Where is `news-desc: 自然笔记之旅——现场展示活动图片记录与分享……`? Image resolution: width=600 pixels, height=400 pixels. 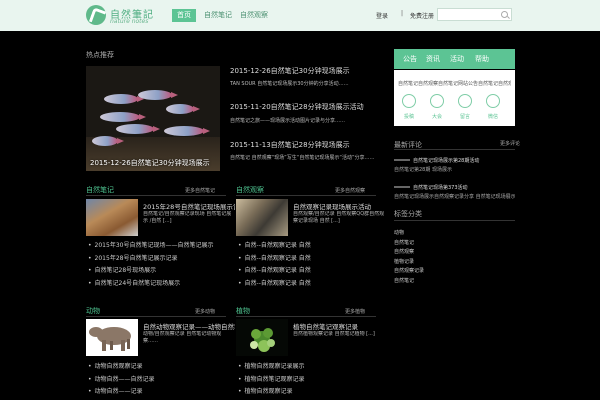 news-desc: 自然笔记之旅——现场展示活动图片记录与分享…… is located at coordinates (288, 121).